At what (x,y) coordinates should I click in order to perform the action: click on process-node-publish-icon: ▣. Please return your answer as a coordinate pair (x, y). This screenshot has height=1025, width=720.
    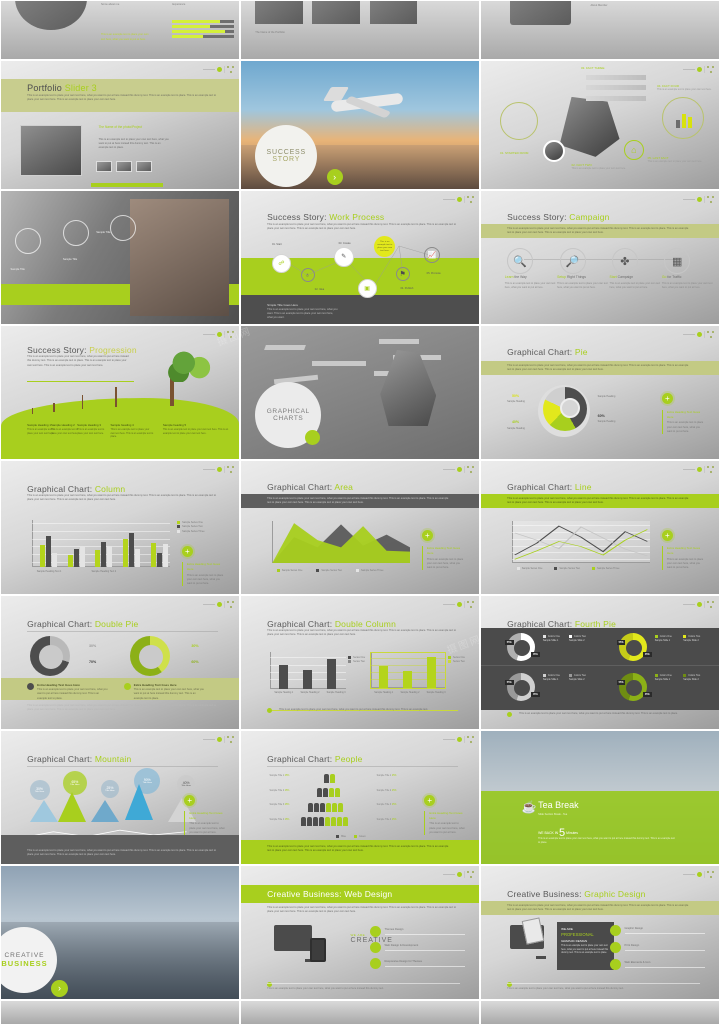
    Looking at the image, I should click on (367, 288).